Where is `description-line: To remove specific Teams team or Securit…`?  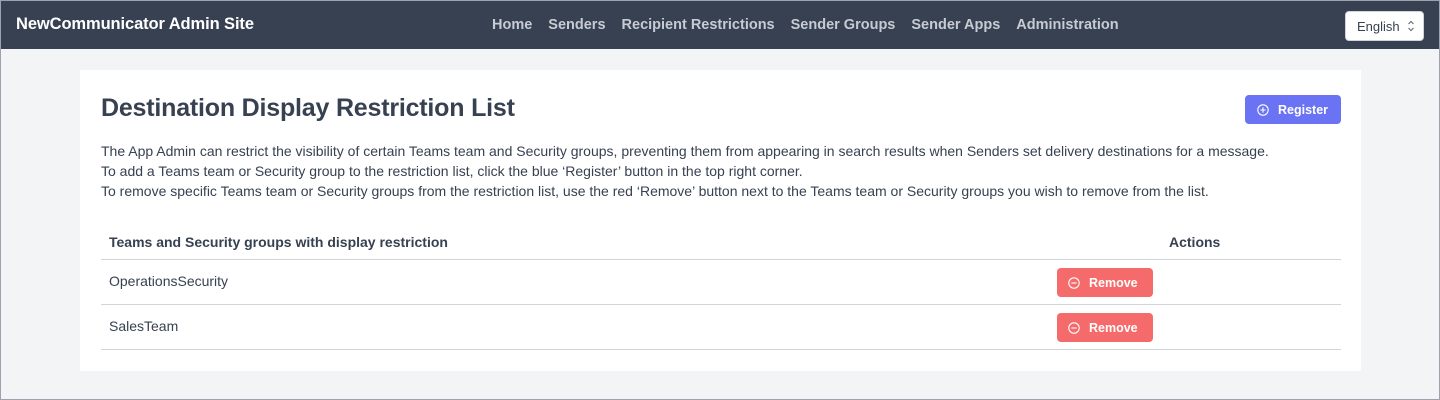
description-line: To remove specific Teams team or Securit… is located at coordinates (655, 191).